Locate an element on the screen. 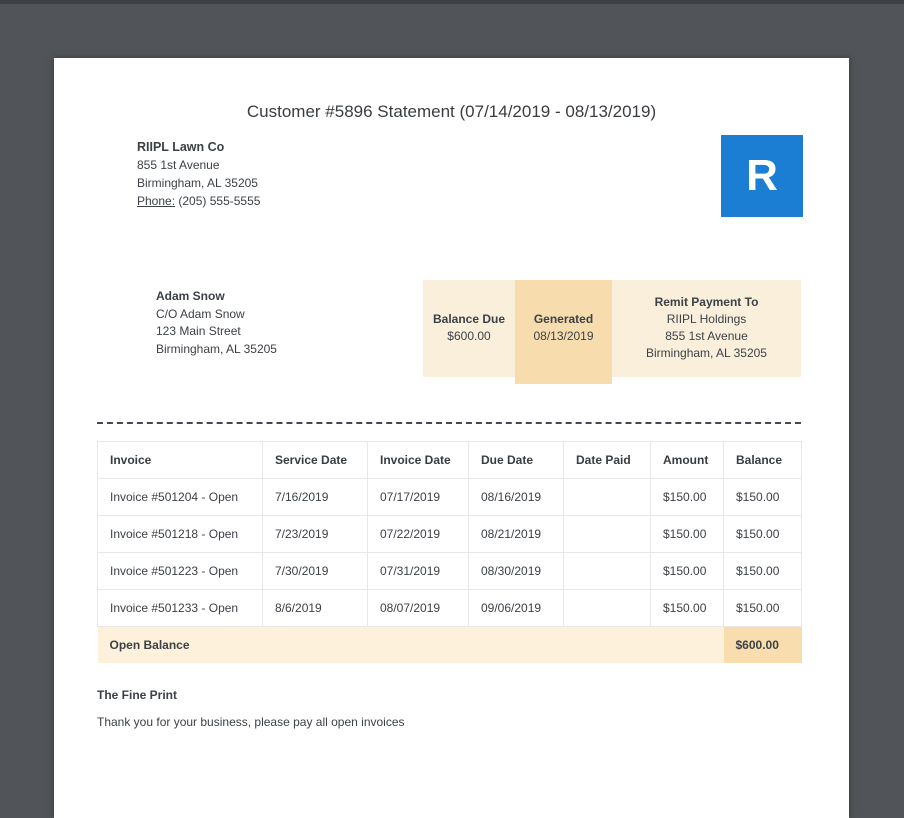 This screenshot has width=904, height=818. dashed-divider is located at coordinates (449, 423).